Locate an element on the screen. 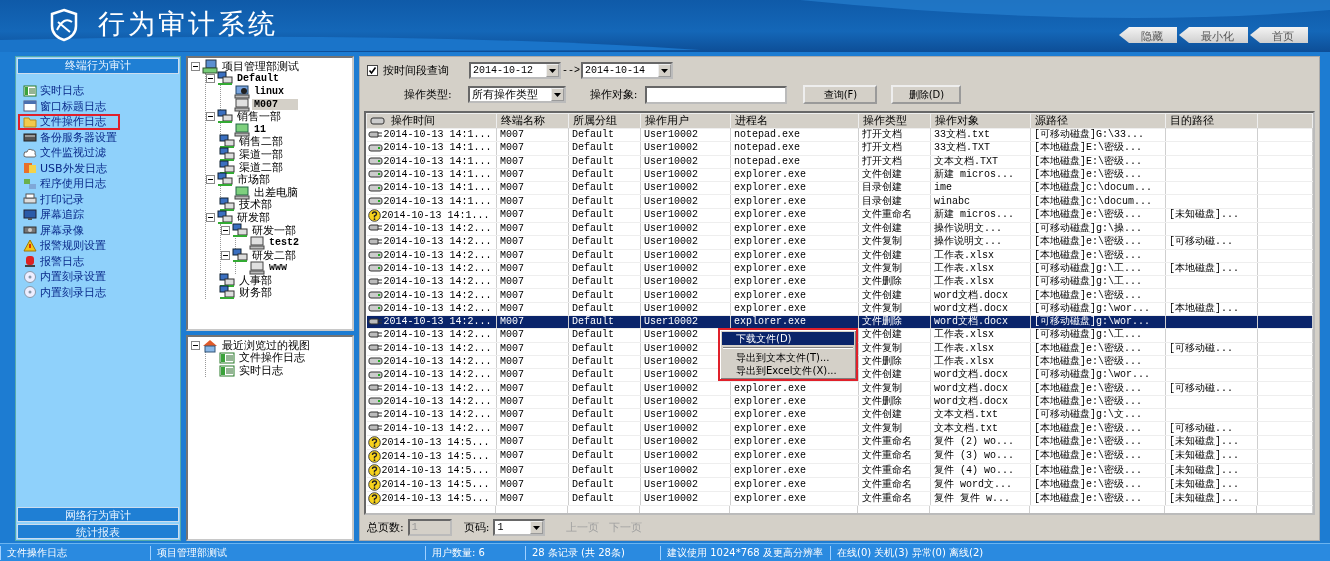 Image resolution: width=1330 pixels, height=561 pixels. tree-item: 研发一部 is located at coordinates (274, 230).